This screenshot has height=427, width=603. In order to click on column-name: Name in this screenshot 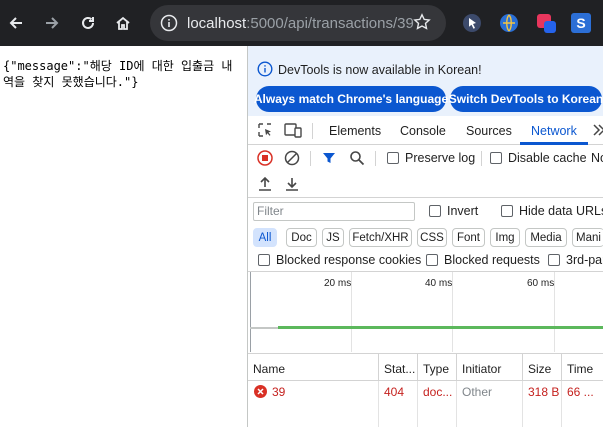, I will do `click(269, 369)`.